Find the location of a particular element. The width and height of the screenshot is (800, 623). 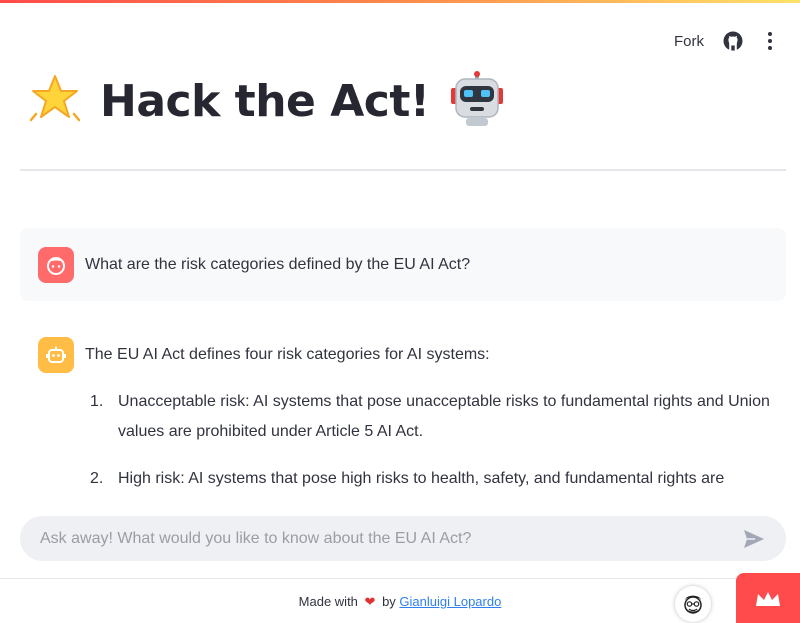

top-decoration-bar is located at coordinates (400, 1).